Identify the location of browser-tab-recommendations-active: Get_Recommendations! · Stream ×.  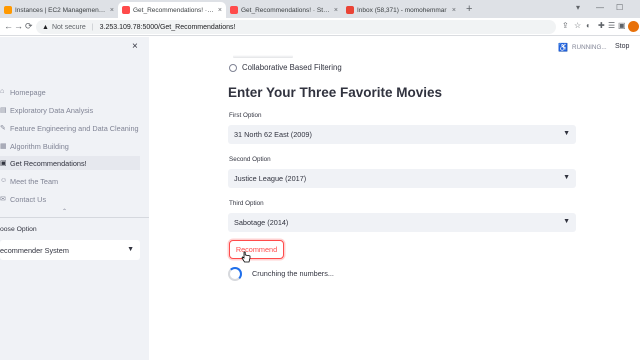
(172, 10).